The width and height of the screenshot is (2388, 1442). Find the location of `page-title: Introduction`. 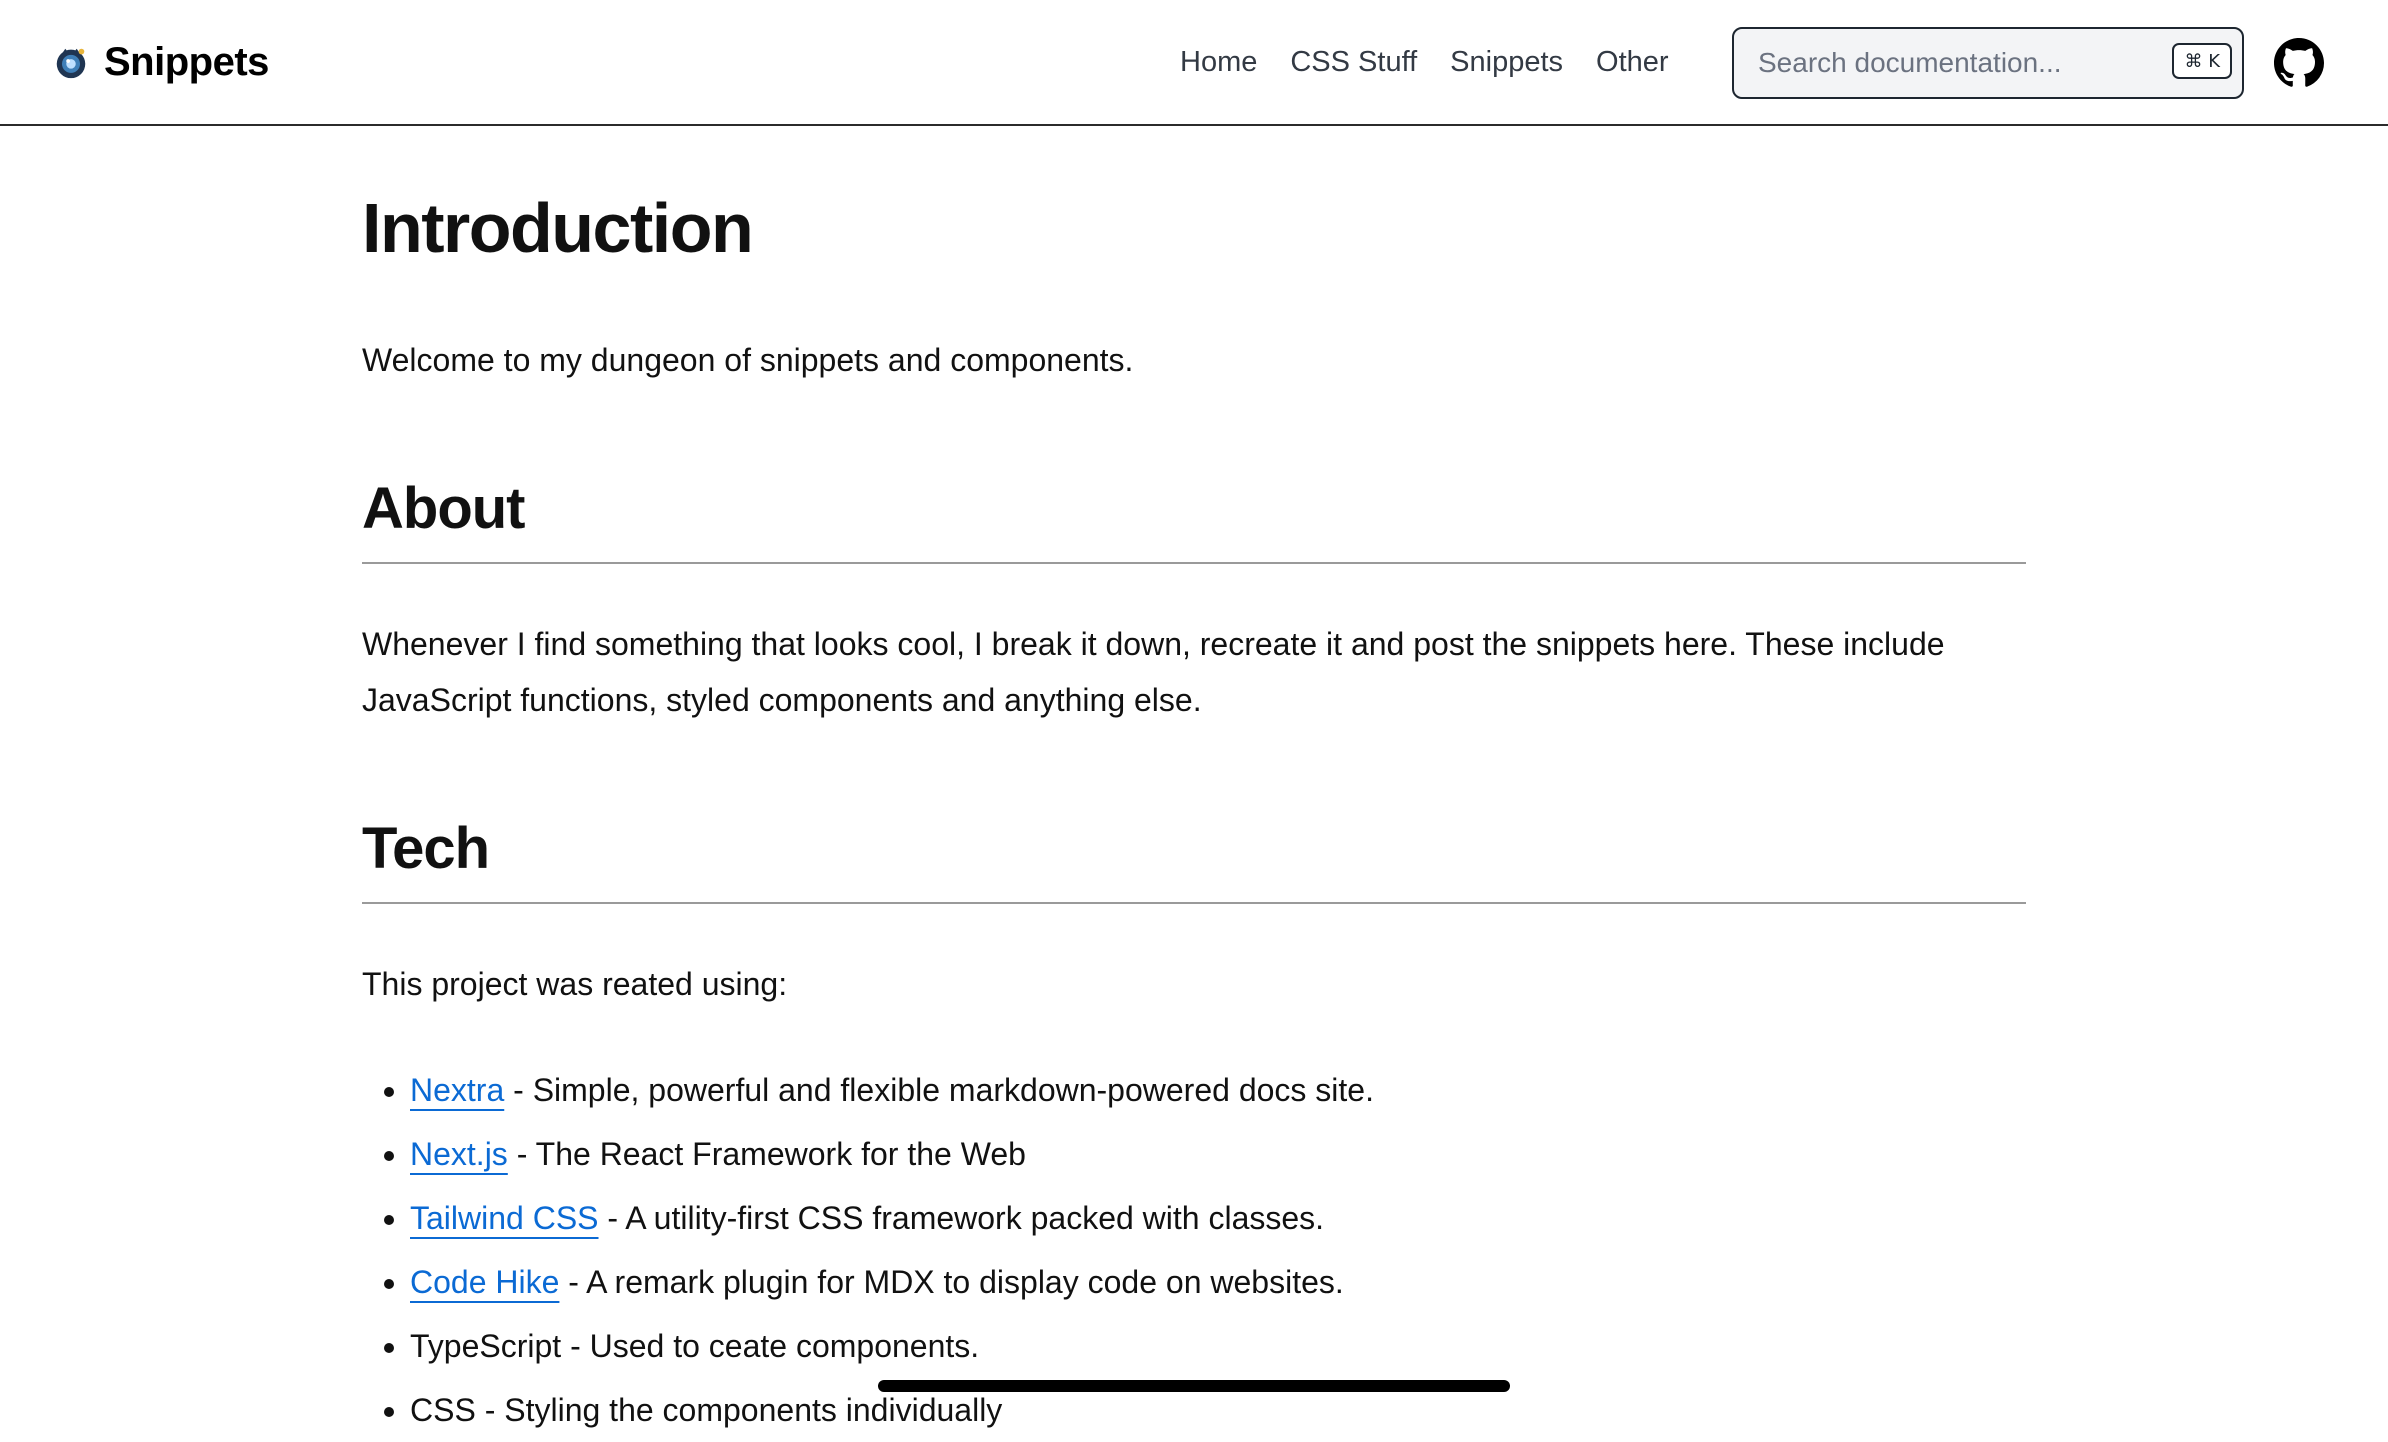

page-title: Introduction is located at coordinates (558, 228).